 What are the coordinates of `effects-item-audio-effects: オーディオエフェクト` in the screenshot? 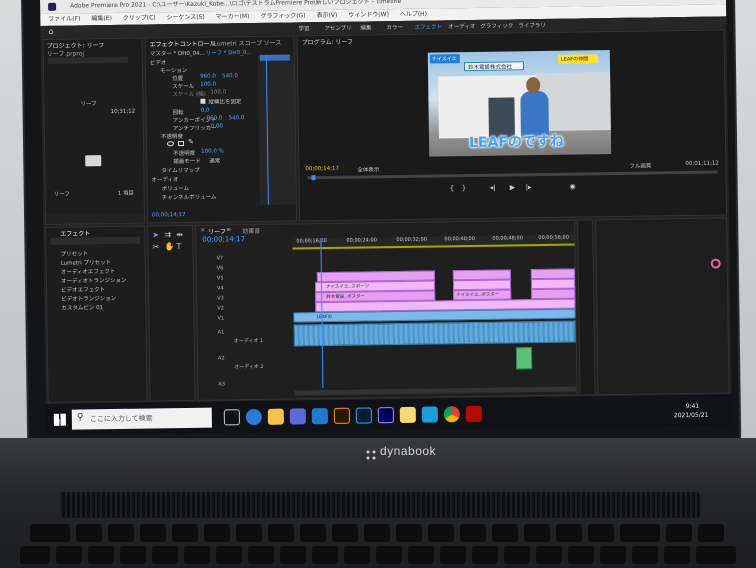 It's located at (88, 271).